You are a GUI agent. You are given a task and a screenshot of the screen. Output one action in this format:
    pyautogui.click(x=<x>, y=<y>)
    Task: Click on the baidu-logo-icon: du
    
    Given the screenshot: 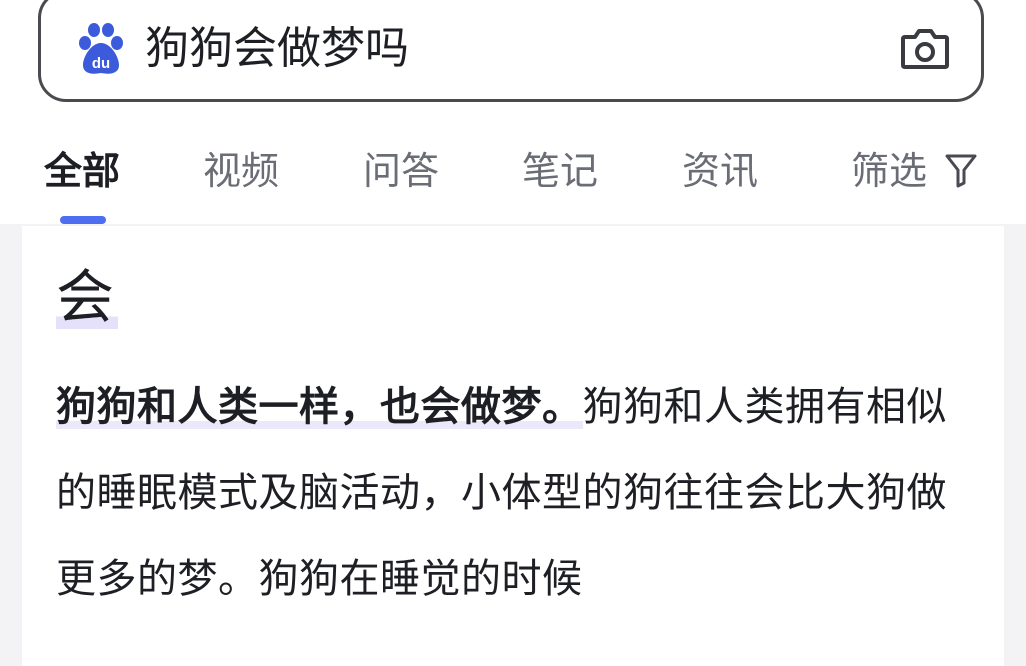 What is the action you would take?
    pyautogui.click(x=101, y=48)
    